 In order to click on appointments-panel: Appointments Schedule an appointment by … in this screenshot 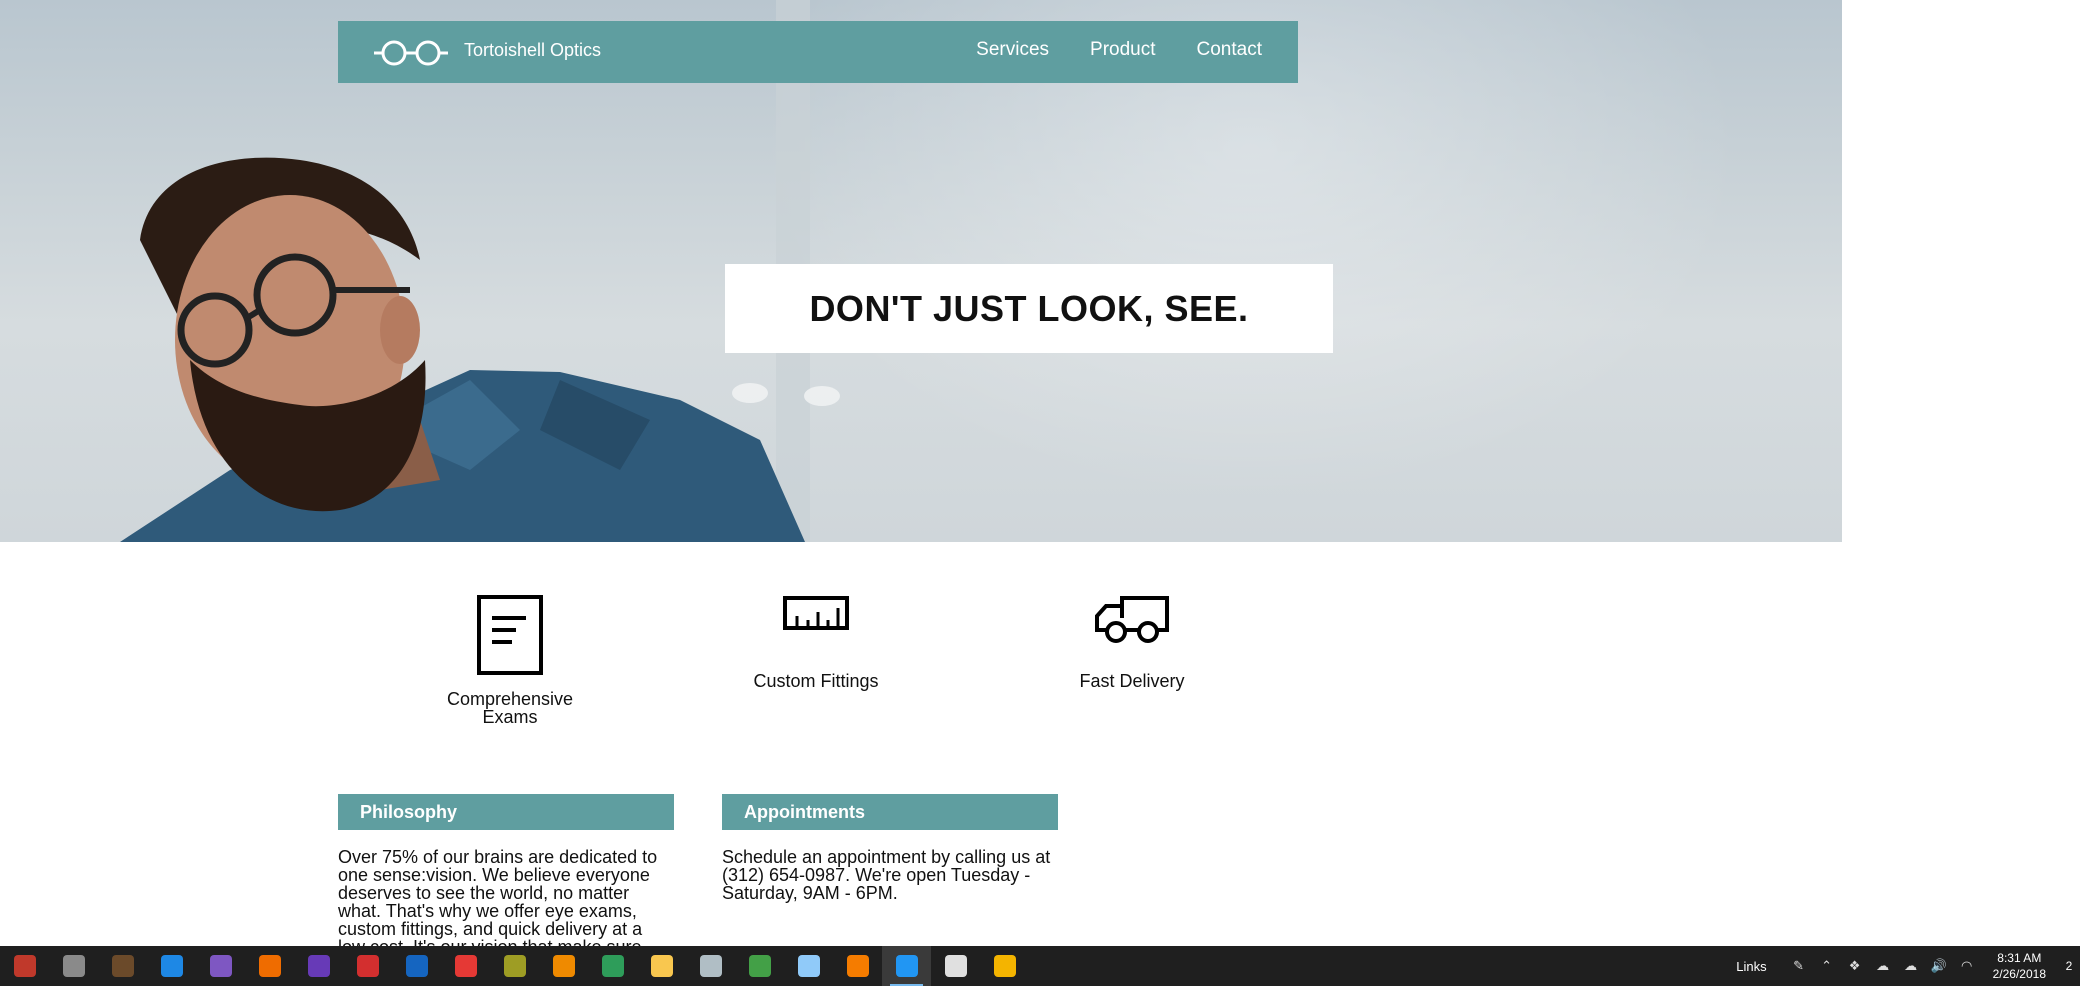, I will do `click(890, 848)`.